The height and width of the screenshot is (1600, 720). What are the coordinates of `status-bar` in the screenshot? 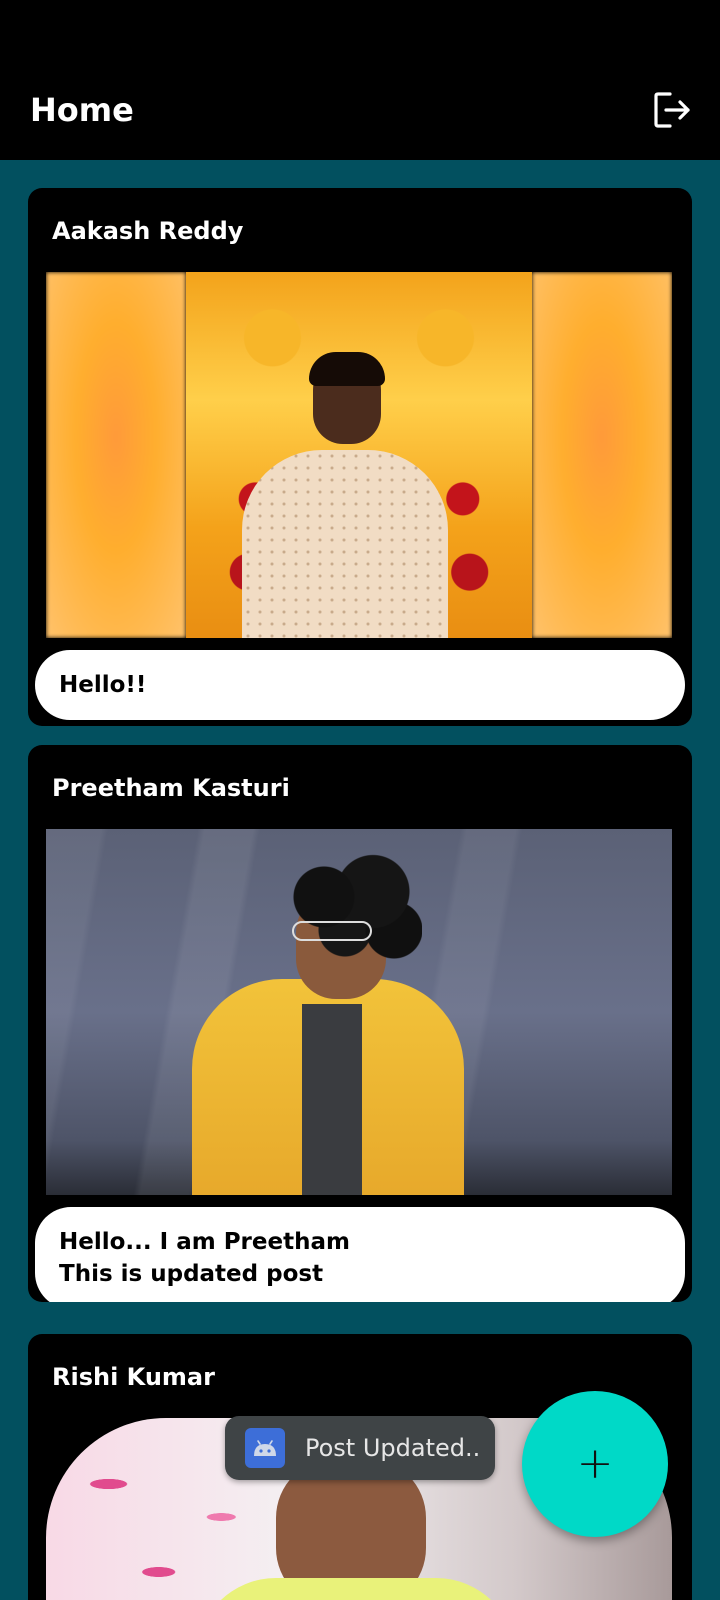 It's located at (360, 30).